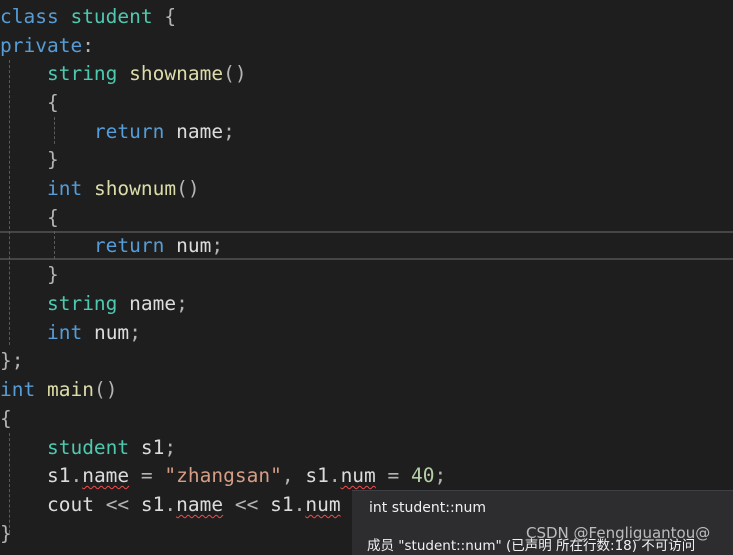 The width and height of the screenshot is (733, 555). I want to click on code-line: };, so click(12, 360).